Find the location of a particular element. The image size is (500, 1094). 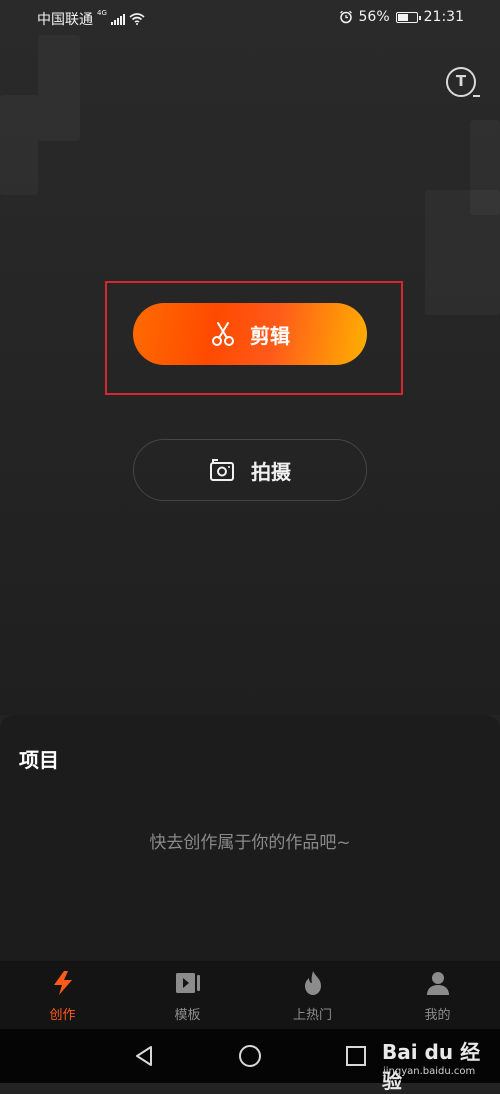

status-bar: 中国联通 4G 56% 21:31 is located at coordinates (250, 18).